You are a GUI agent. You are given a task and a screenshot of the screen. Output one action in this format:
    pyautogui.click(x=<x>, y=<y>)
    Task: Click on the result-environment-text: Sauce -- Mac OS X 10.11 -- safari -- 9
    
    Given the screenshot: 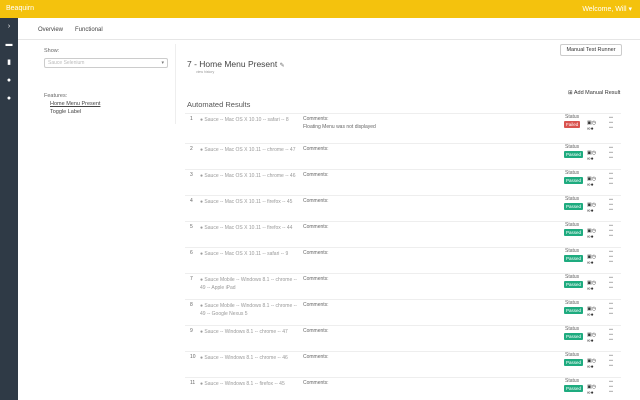 What is the action you would take?
    pyautogui.click(x=246, y=254)
    